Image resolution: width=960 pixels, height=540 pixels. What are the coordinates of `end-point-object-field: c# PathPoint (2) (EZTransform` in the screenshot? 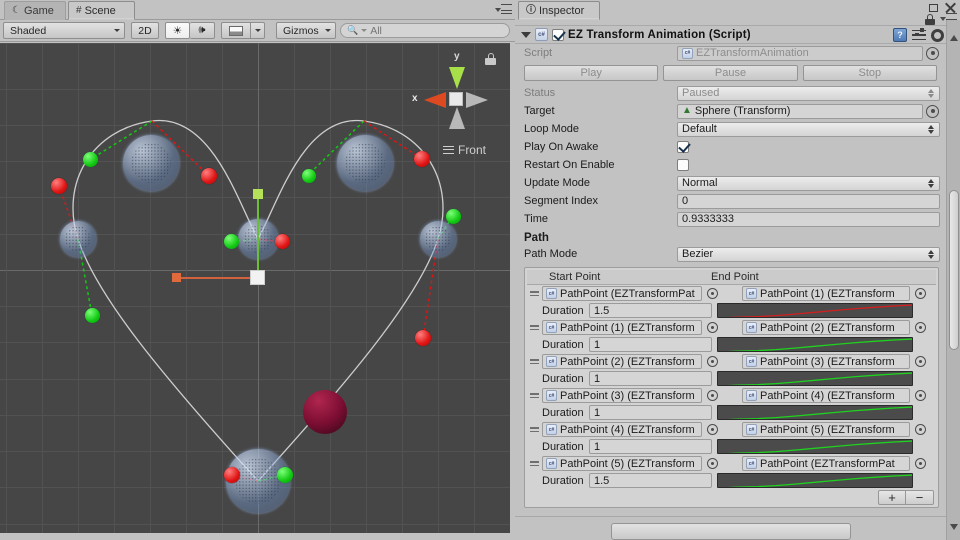 It's located at (826, 327).